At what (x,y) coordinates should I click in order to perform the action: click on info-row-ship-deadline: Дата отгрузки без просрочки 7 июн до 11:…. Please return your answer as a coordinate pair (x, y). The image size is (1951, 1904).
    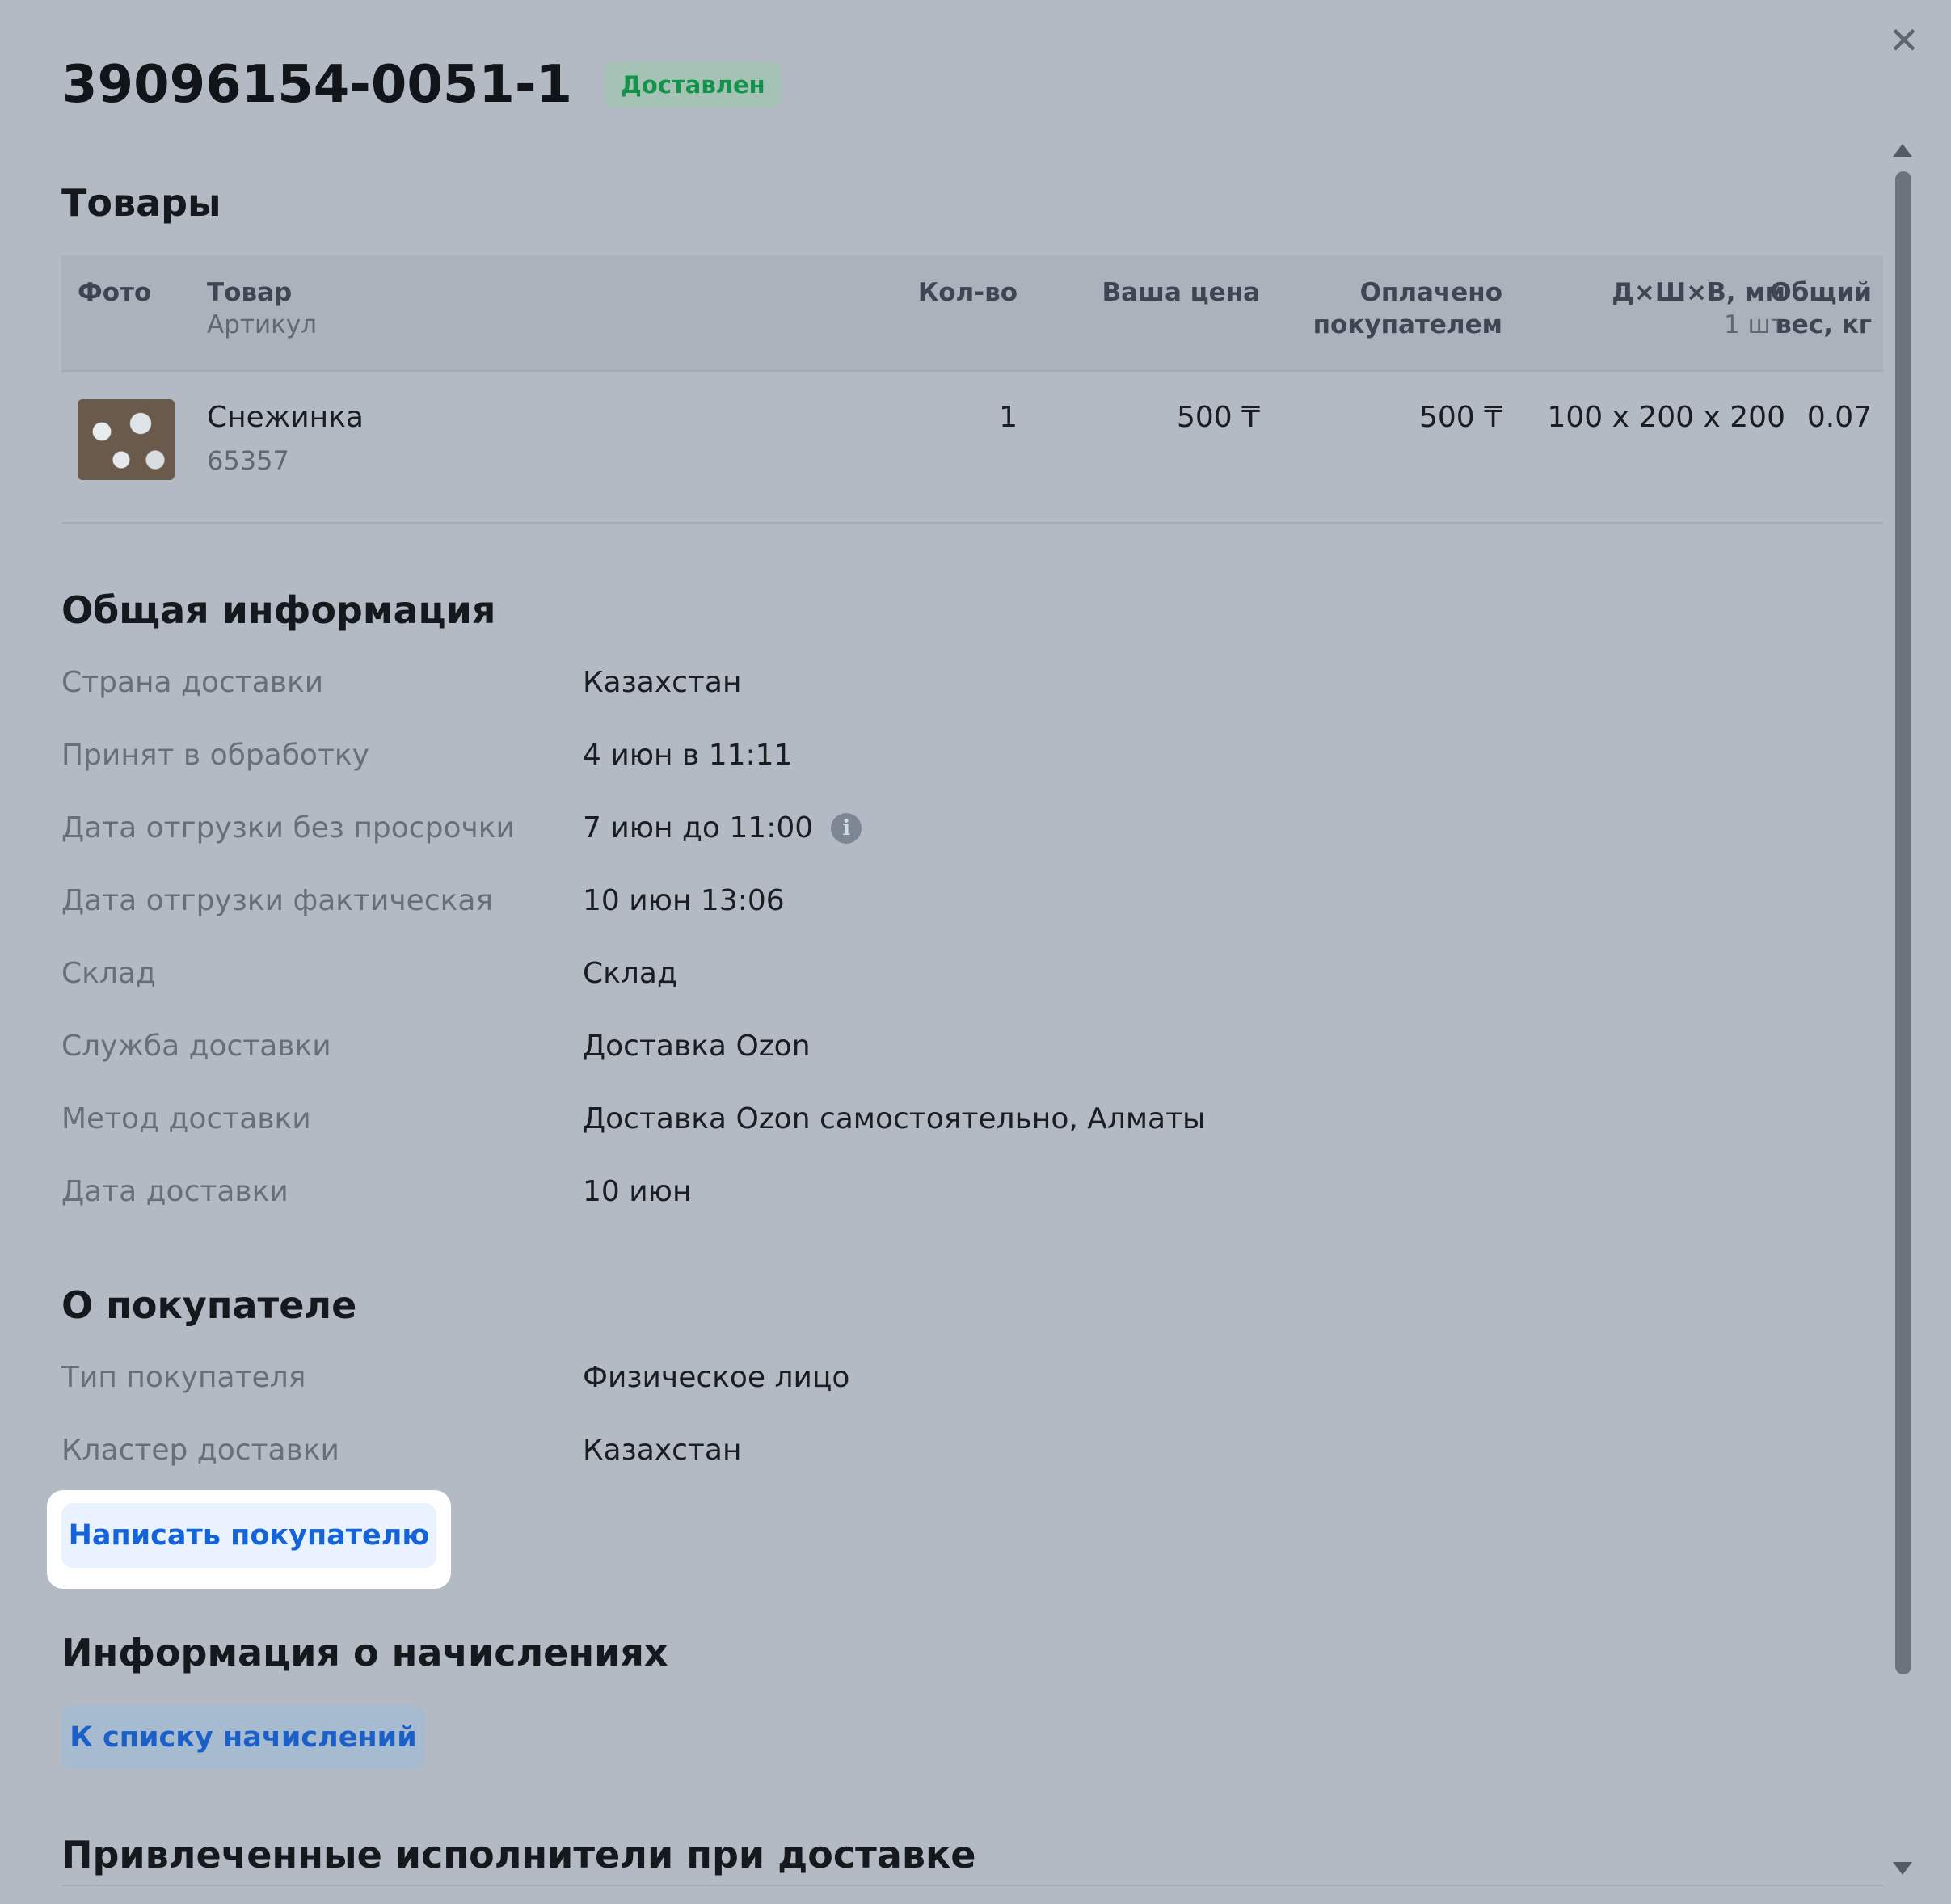
    Looking at the image, I should click on (788, 835).